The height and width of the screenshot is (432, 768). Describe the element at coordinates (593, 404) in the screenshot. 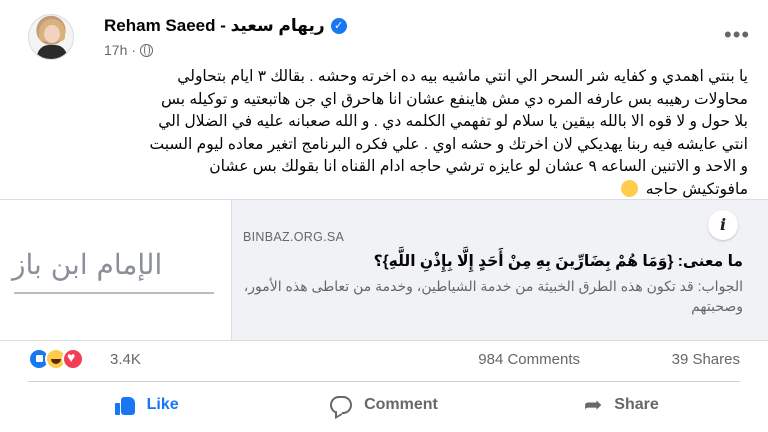

I see `share-arrow-icon: ➦` at that location.